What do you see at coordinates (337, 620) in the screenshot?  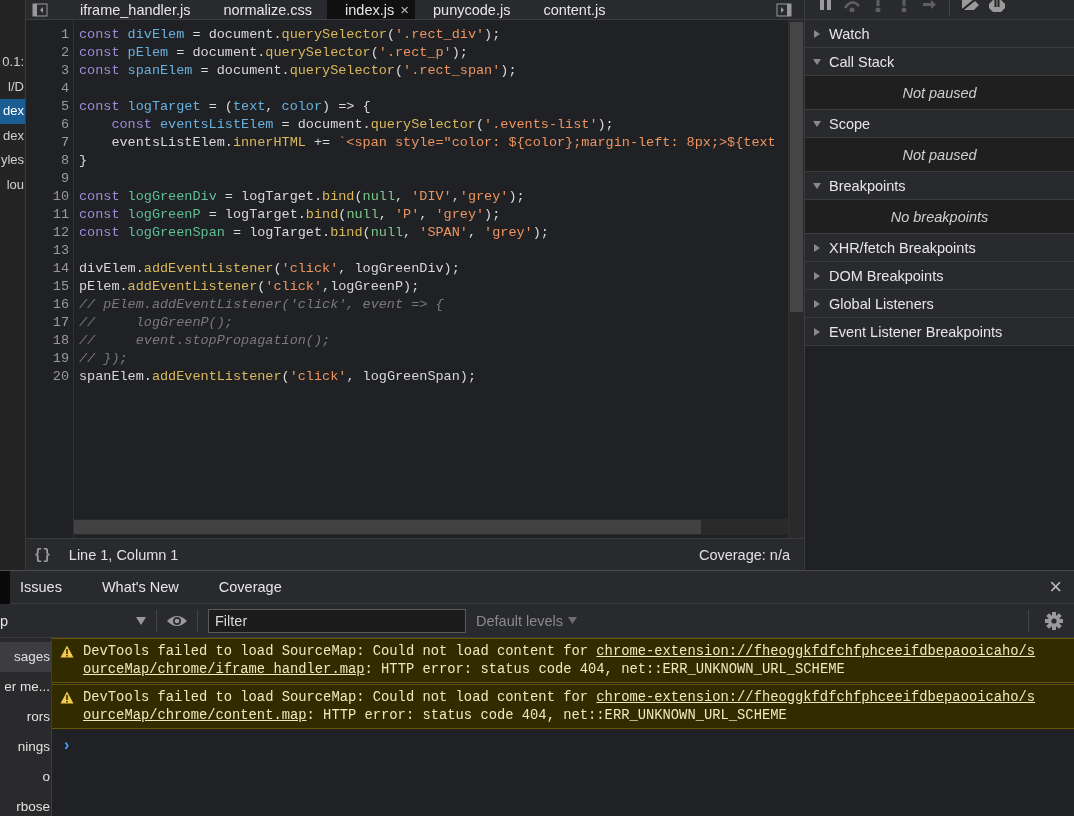 I see `filter-field: Filter` at bounding box center [337, 620].